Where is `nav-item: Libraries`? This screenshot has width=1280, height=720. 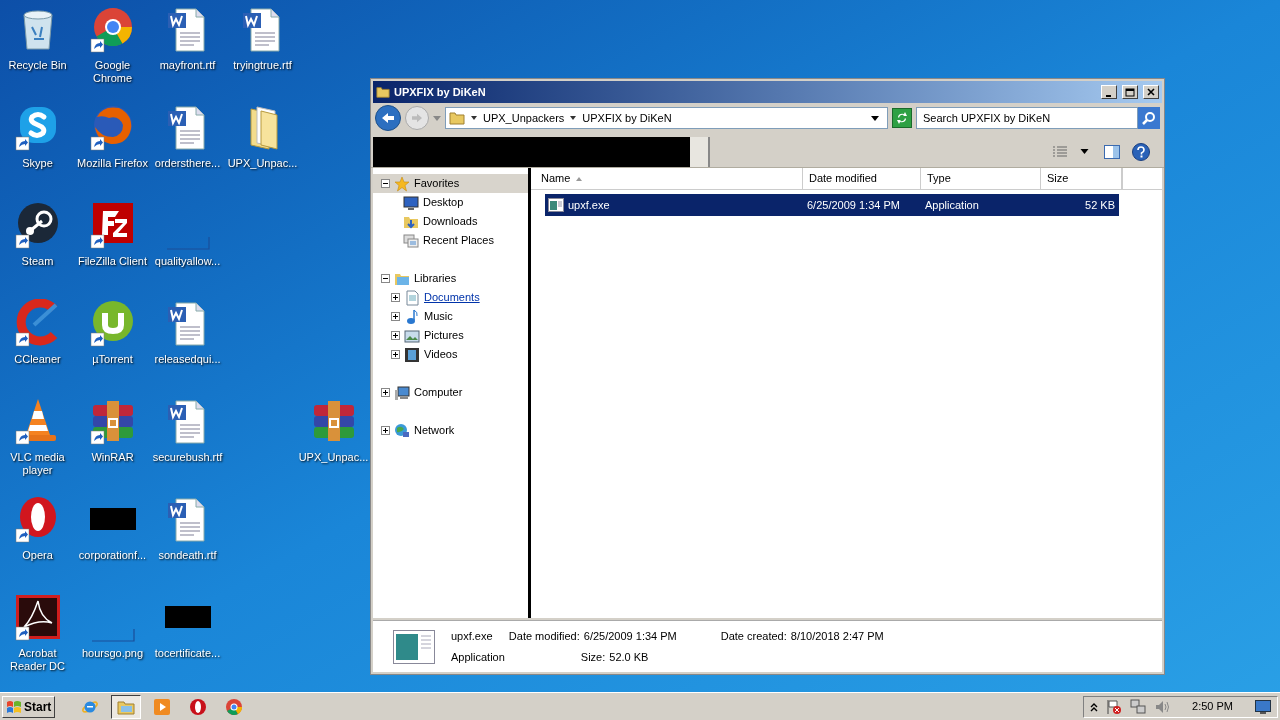 nav-item: Libraries is located at coordinates (450, 278).